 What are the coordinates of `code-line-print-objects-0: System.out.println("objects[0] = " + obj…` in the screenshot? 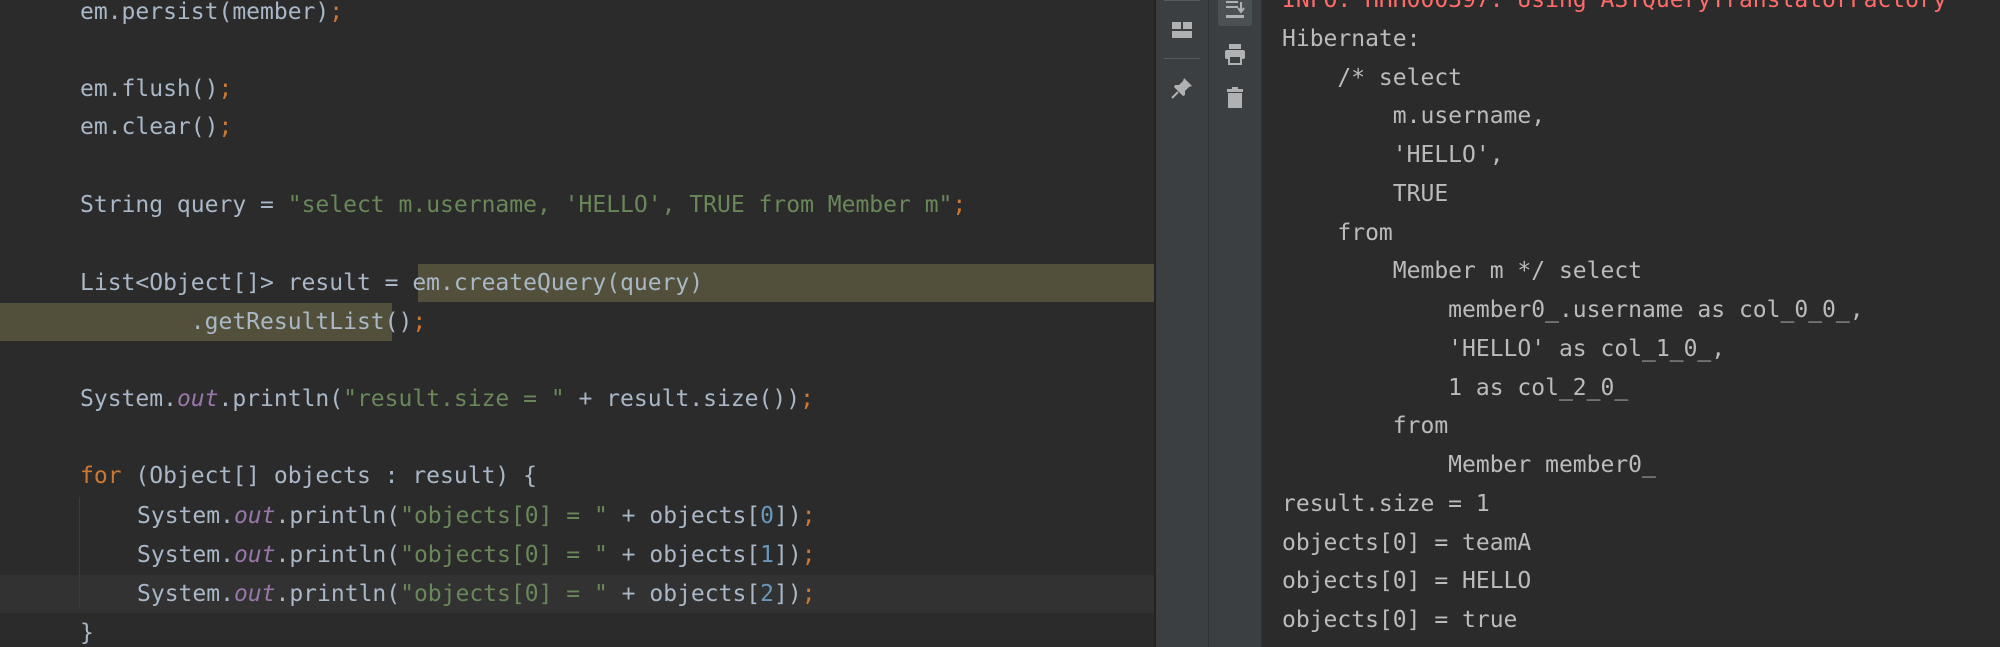 It's located at (577, 516).